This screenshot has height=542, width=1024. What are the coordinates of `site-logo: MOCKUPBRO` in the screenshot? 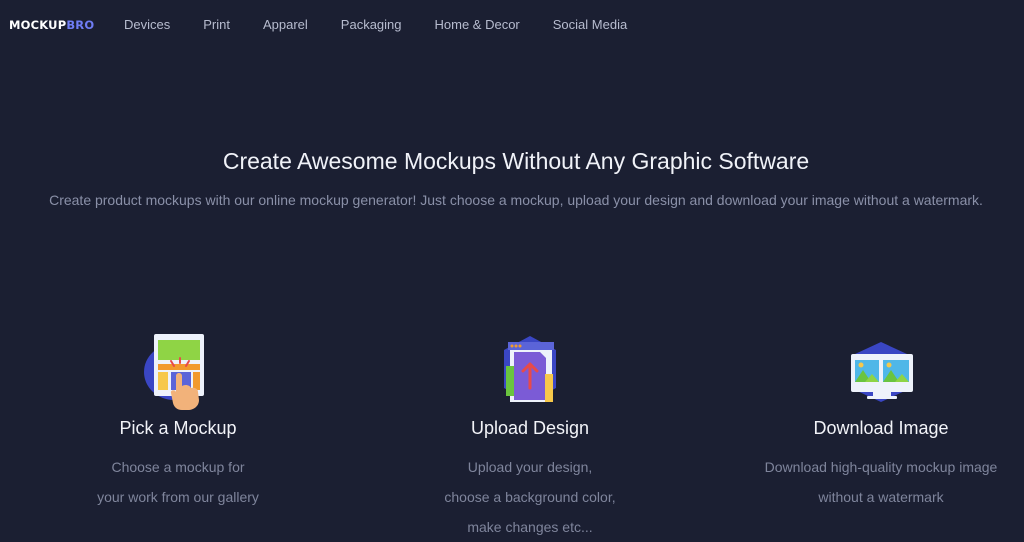 It's located at (51, 25).